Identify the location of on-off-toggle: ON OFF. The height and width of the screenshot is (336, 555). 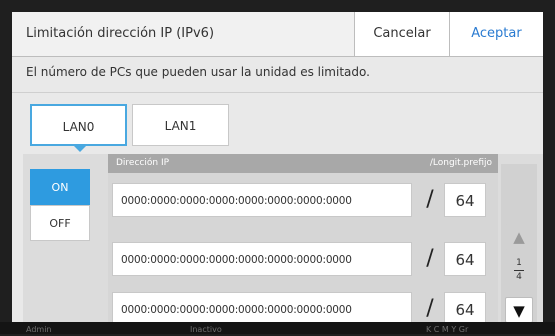
(60, 205).